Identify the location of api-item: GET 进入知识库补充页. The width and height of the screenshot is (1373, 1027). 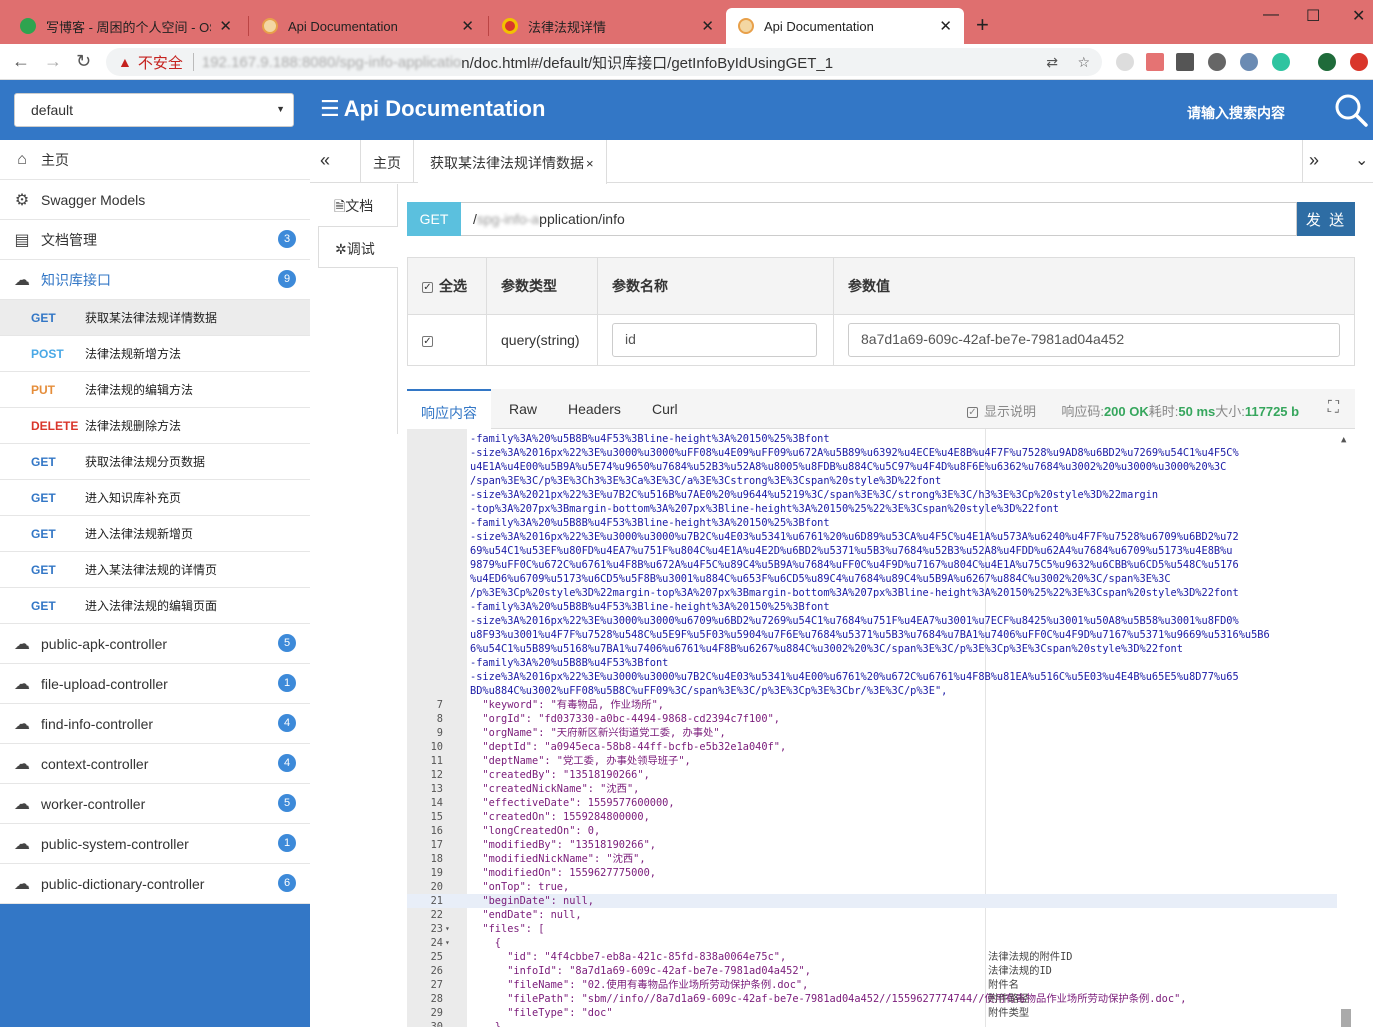
(155, 498).